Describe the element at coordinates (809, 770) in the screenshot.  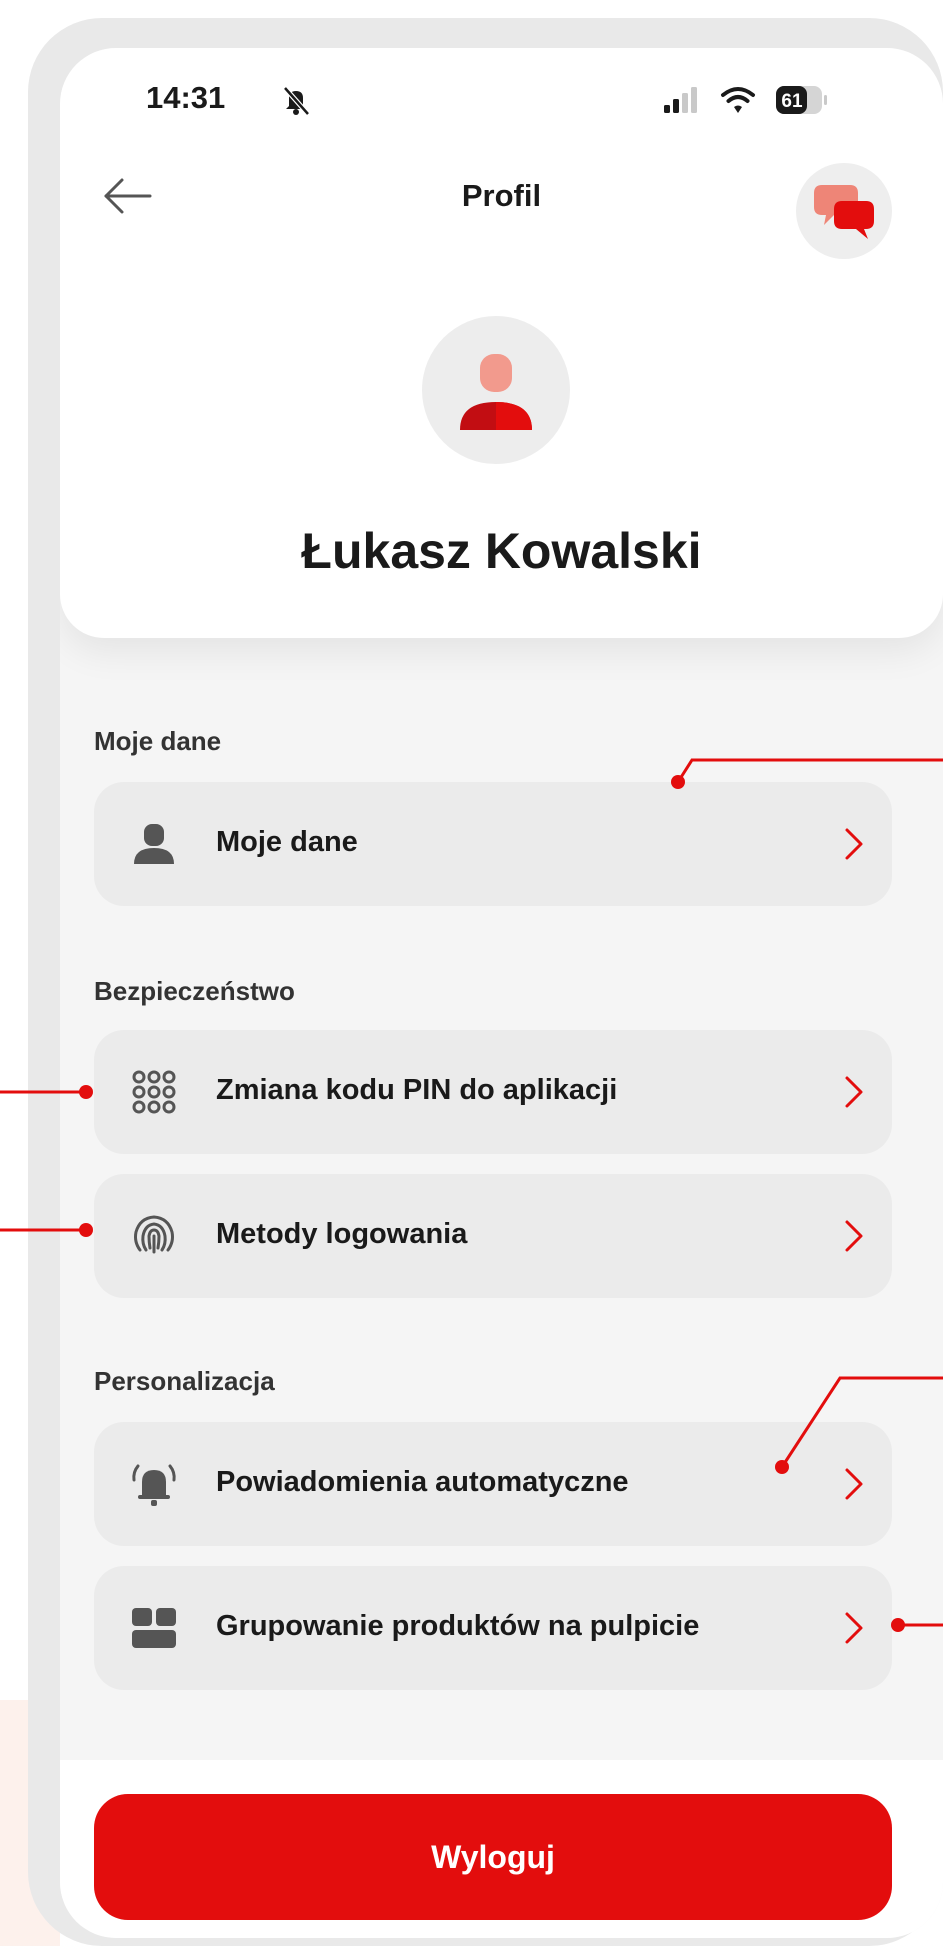
I see `callout-my-data` at that location.